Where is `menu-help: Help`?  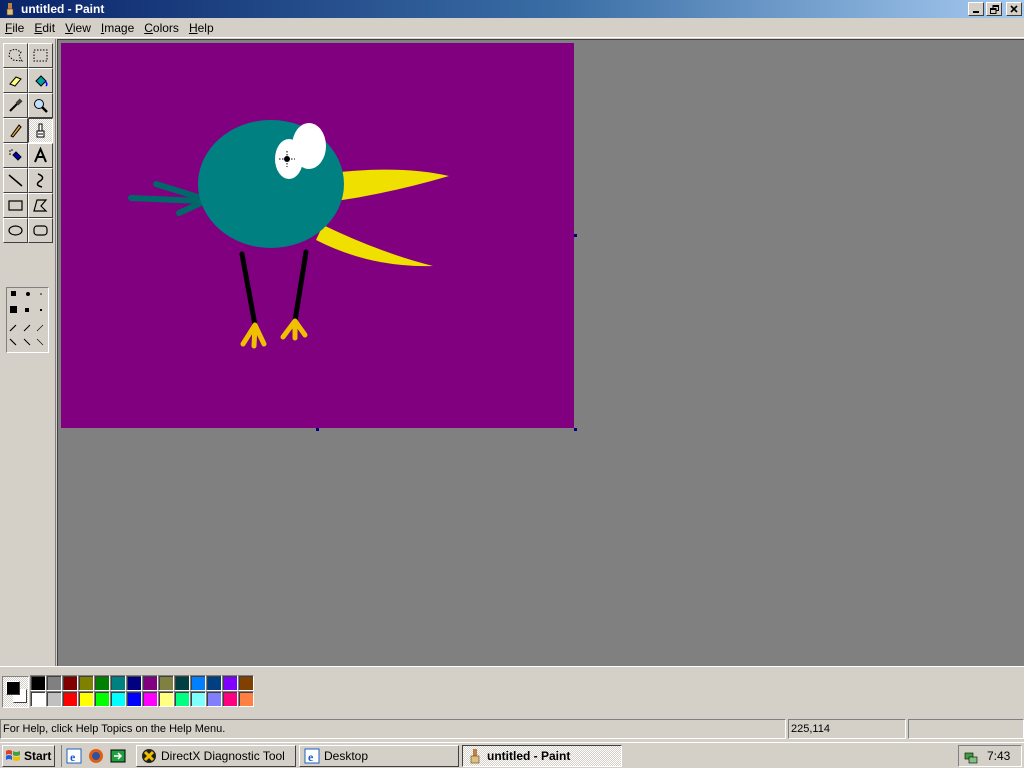 menu-help: Help is located at coordinates (201, 28).